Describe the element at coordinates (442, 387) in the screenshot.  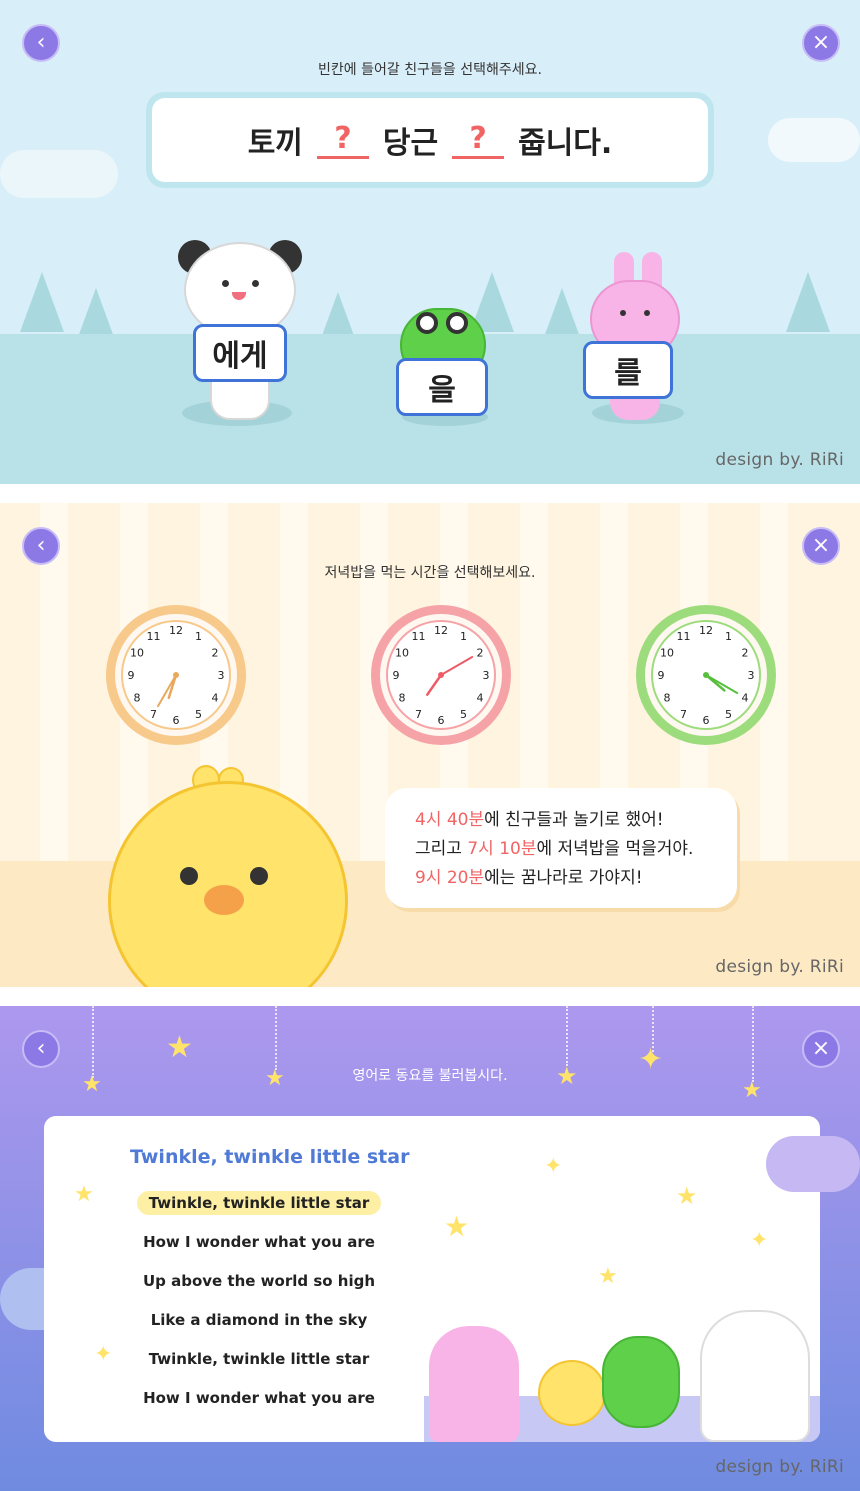
I see `option-sign-frog: 을` at that location.